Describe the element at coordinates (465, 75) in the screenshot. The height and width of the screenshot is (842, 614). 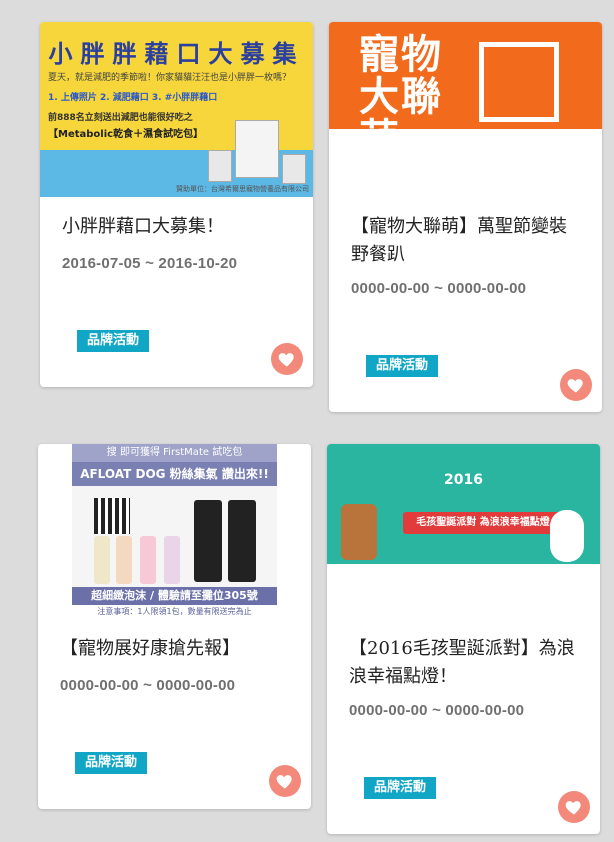
I see `event-banner-image: 寵物大聯萌` at that location.